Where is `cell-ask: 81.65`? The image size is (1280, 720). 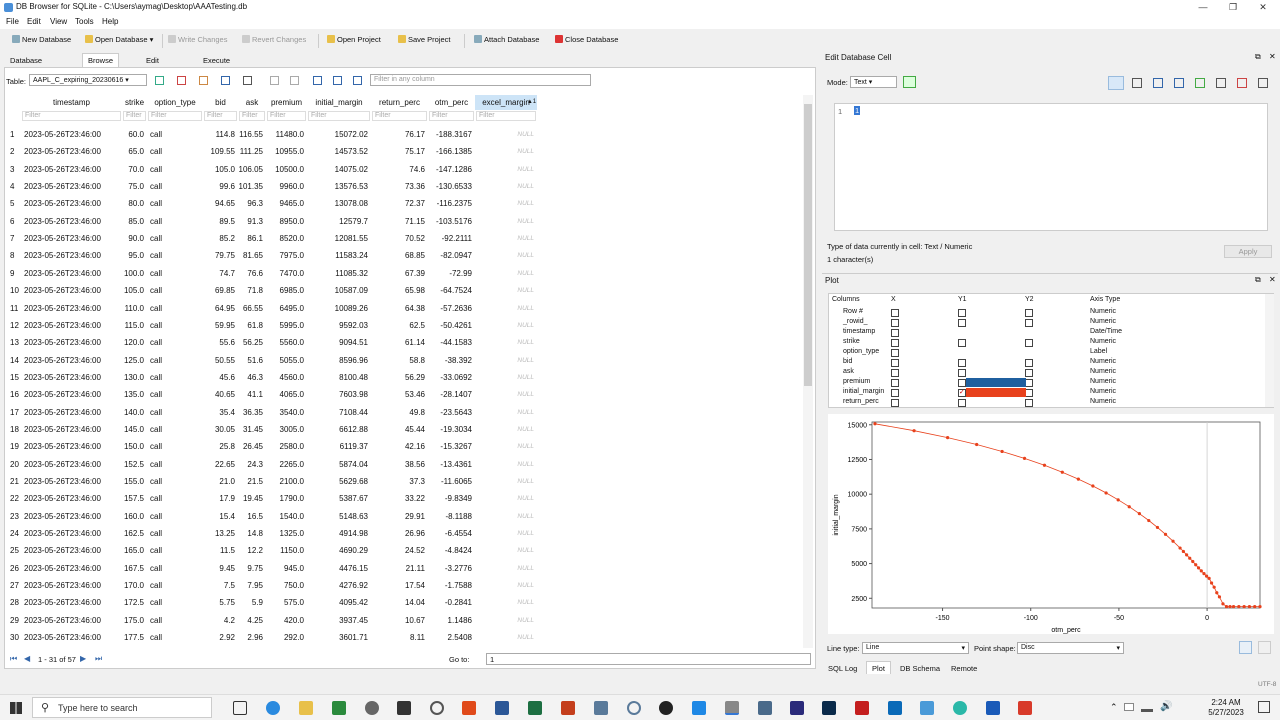 cell-ask: 81.65 is located at coordinates (252, 255).